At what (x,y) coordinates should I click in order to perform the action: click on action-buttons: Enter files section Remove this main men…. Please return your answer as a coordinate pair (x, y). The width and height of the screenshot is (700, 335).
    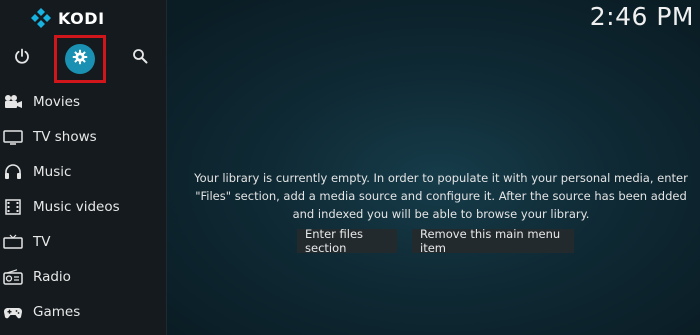
    Looking at the image, I should click on (443, 241).